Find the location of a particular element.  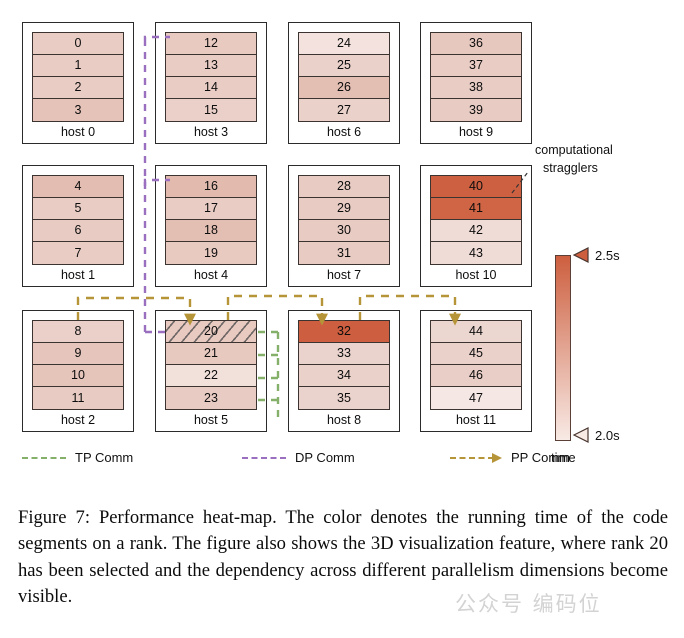

rank-label: 12 is located at coordinates (211, 43).